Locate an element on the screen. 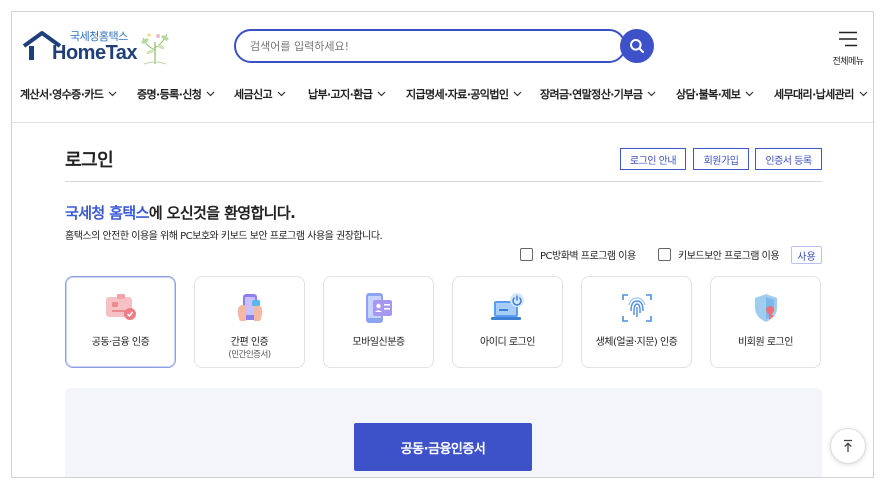 This screenshot has height=489, width=885. keyboard-security-option: 키보드보안 프로그램 이용 is located at coordinates (719, 254).